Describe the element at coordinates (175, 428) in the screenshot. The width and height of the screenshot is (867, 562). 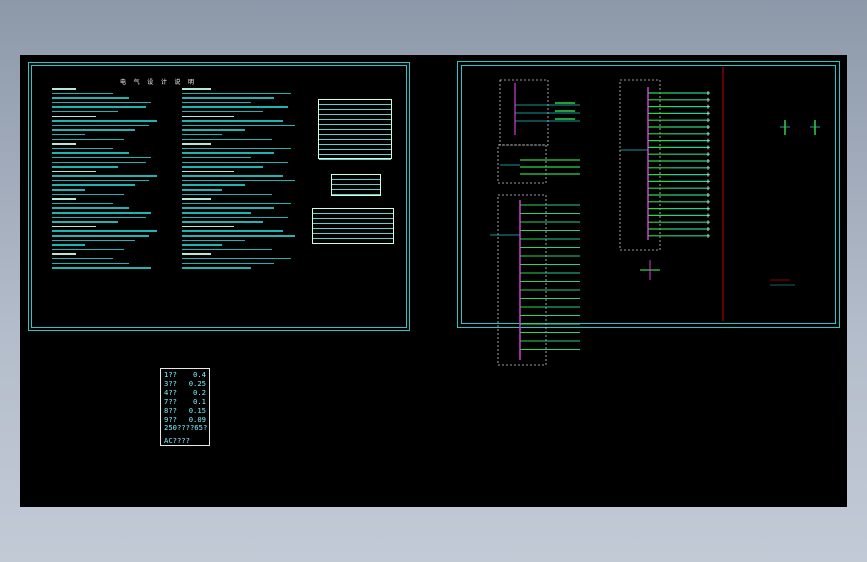
I see `legend-label: 250??` at that location.